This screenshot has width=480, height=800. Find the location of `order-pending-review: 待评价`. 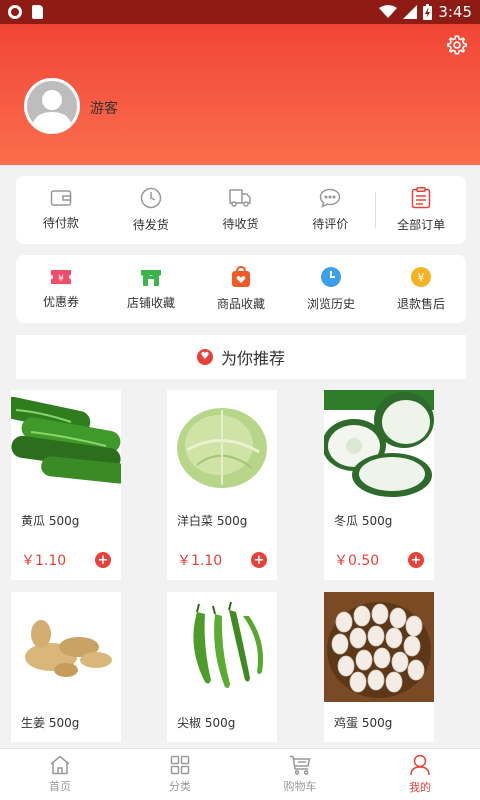

order-pending-review: 待评价 is located at coordinates (330, 210).